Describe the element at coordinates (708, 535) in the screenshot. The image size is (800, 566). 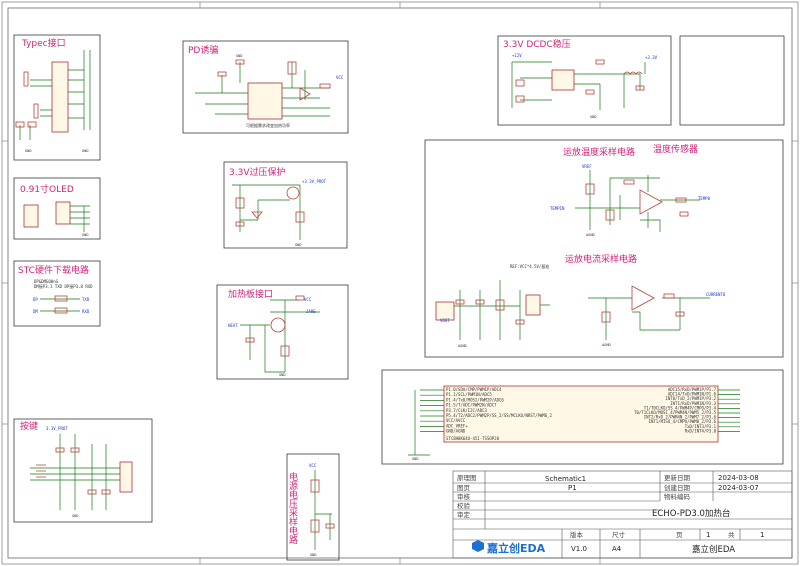
I see `tb-pagenum-value: 1` at that location.